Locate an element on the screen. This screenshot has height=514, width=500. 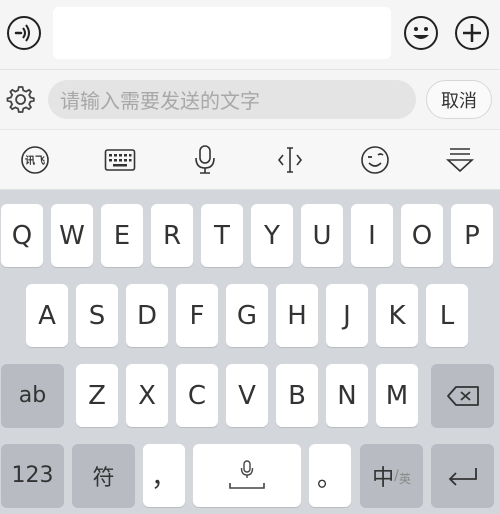
key-e: E is located at coordinates (122, 235).